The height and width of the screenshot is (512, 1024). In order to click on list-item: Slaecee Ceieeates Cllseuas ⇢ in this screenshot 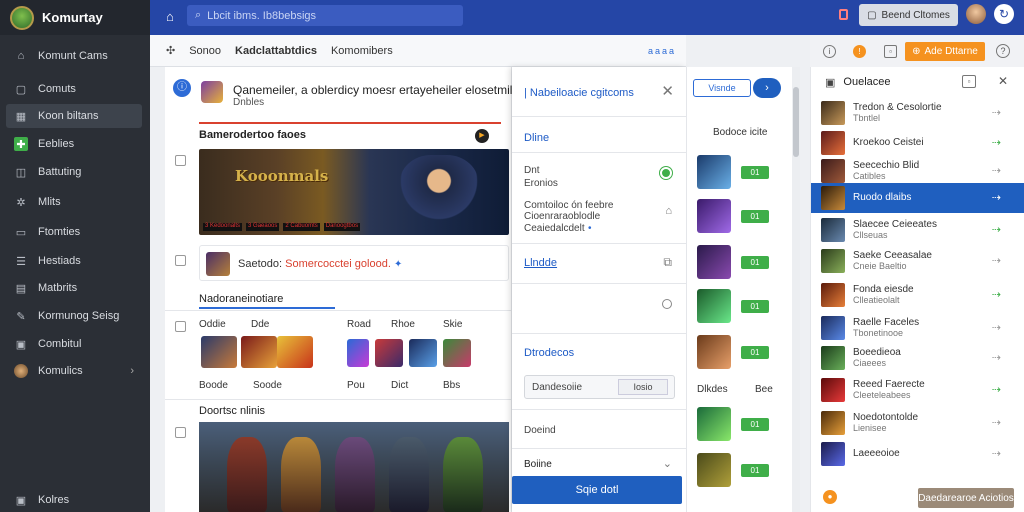, I will do `click(917, 230)`.